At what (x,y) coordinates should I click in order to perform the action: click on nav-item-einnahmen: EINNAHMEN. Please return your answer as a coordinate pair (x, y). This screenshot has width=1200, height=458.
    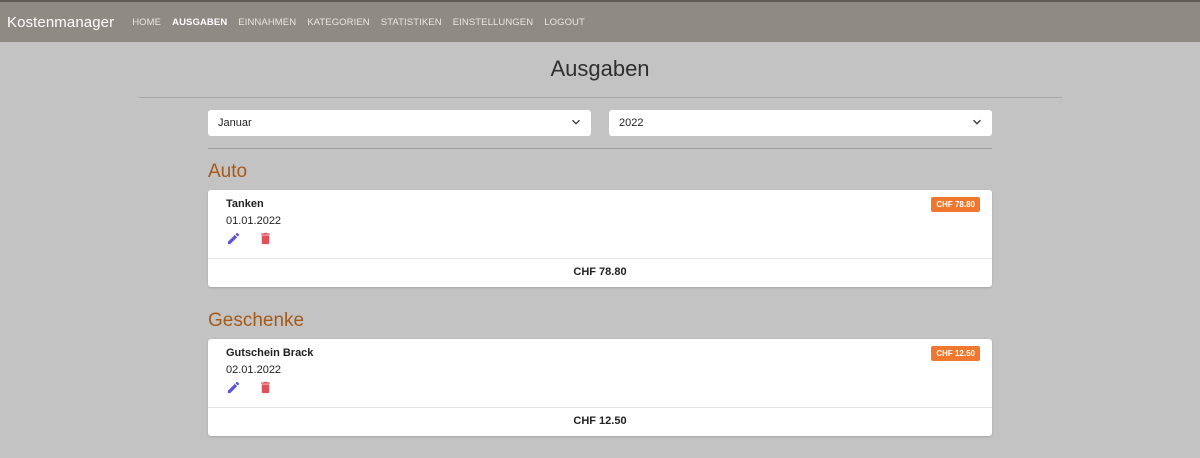
    Looking at the image, I should click on (267, 22).